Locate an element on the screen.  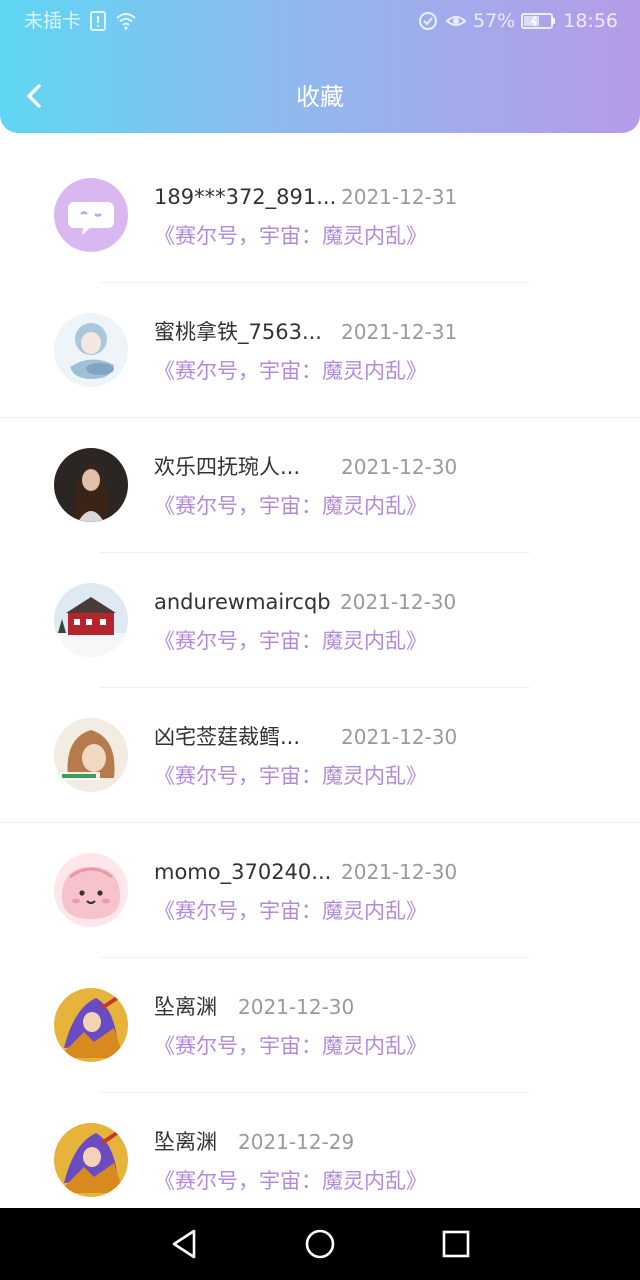
list-item: andurewmaircqb 2021-12-30 《赛尔号，宇宙：魔灵内乱》 is located at coordinates (320, 620).